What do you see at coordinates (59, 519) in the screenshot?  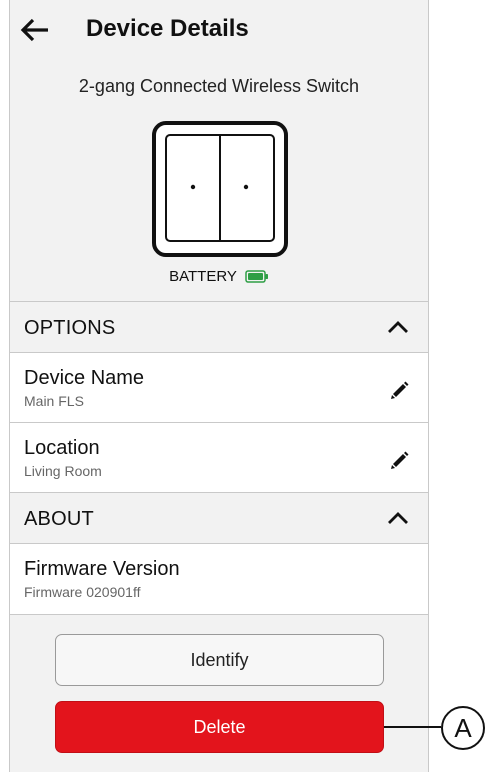 I see `about-label: ABOUT` at bounding box center [59, 519].